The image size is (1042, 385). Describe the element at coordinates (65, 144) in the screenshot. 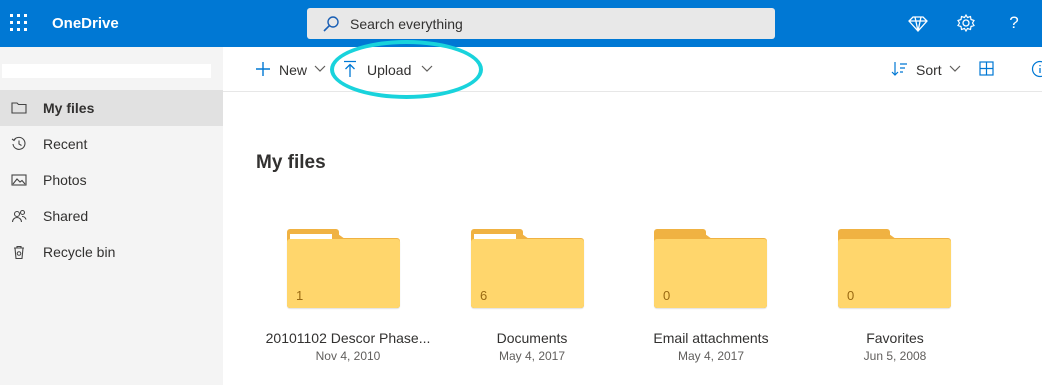

I see `sidebar-item-label: Recent` at that location.